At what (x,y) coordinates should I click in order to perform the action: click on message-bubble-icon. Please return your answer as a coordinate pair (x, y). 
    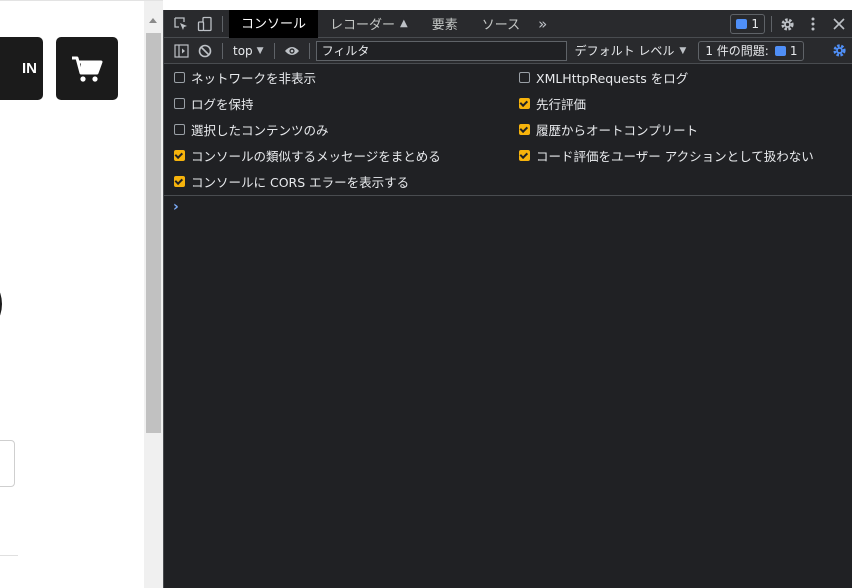
    Looking at the image, I should click on (742, 24).